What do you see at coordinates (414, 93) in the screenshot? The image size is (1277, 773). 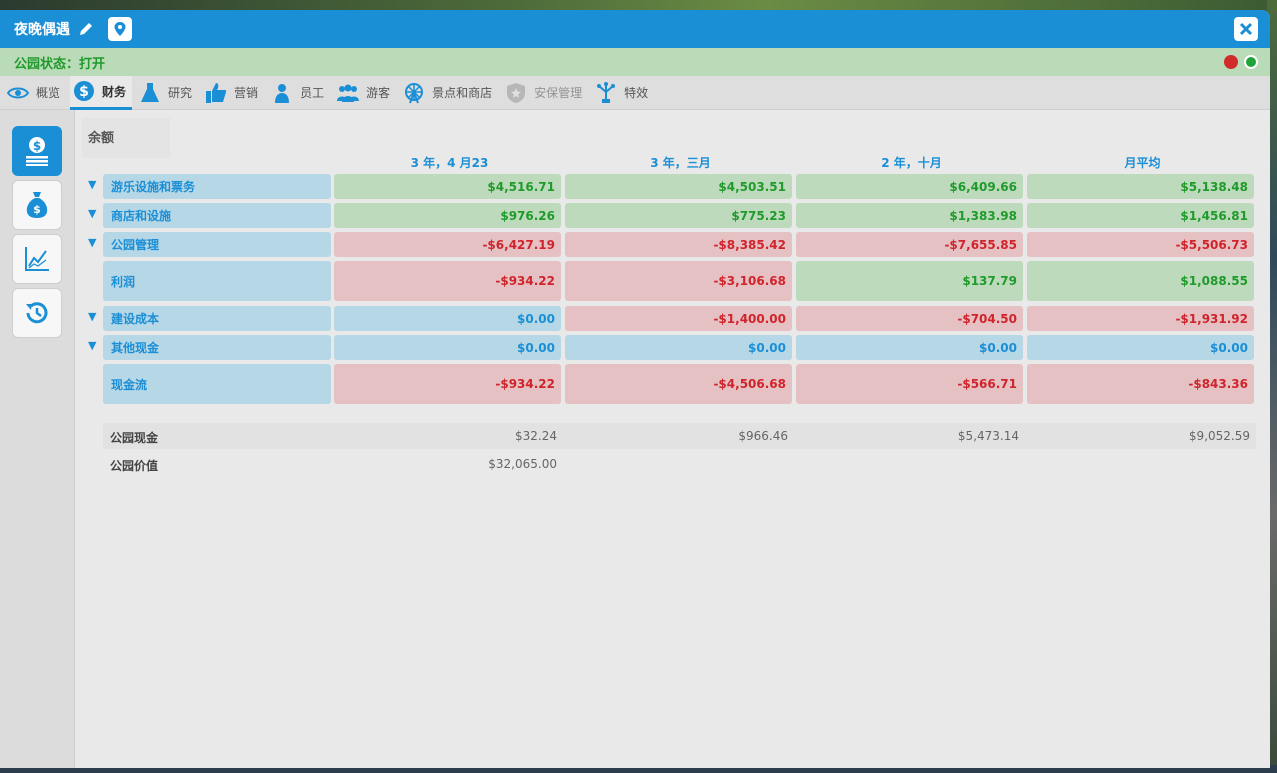 I see `ferris-wheel-icon` at bounding box center [414, 93].